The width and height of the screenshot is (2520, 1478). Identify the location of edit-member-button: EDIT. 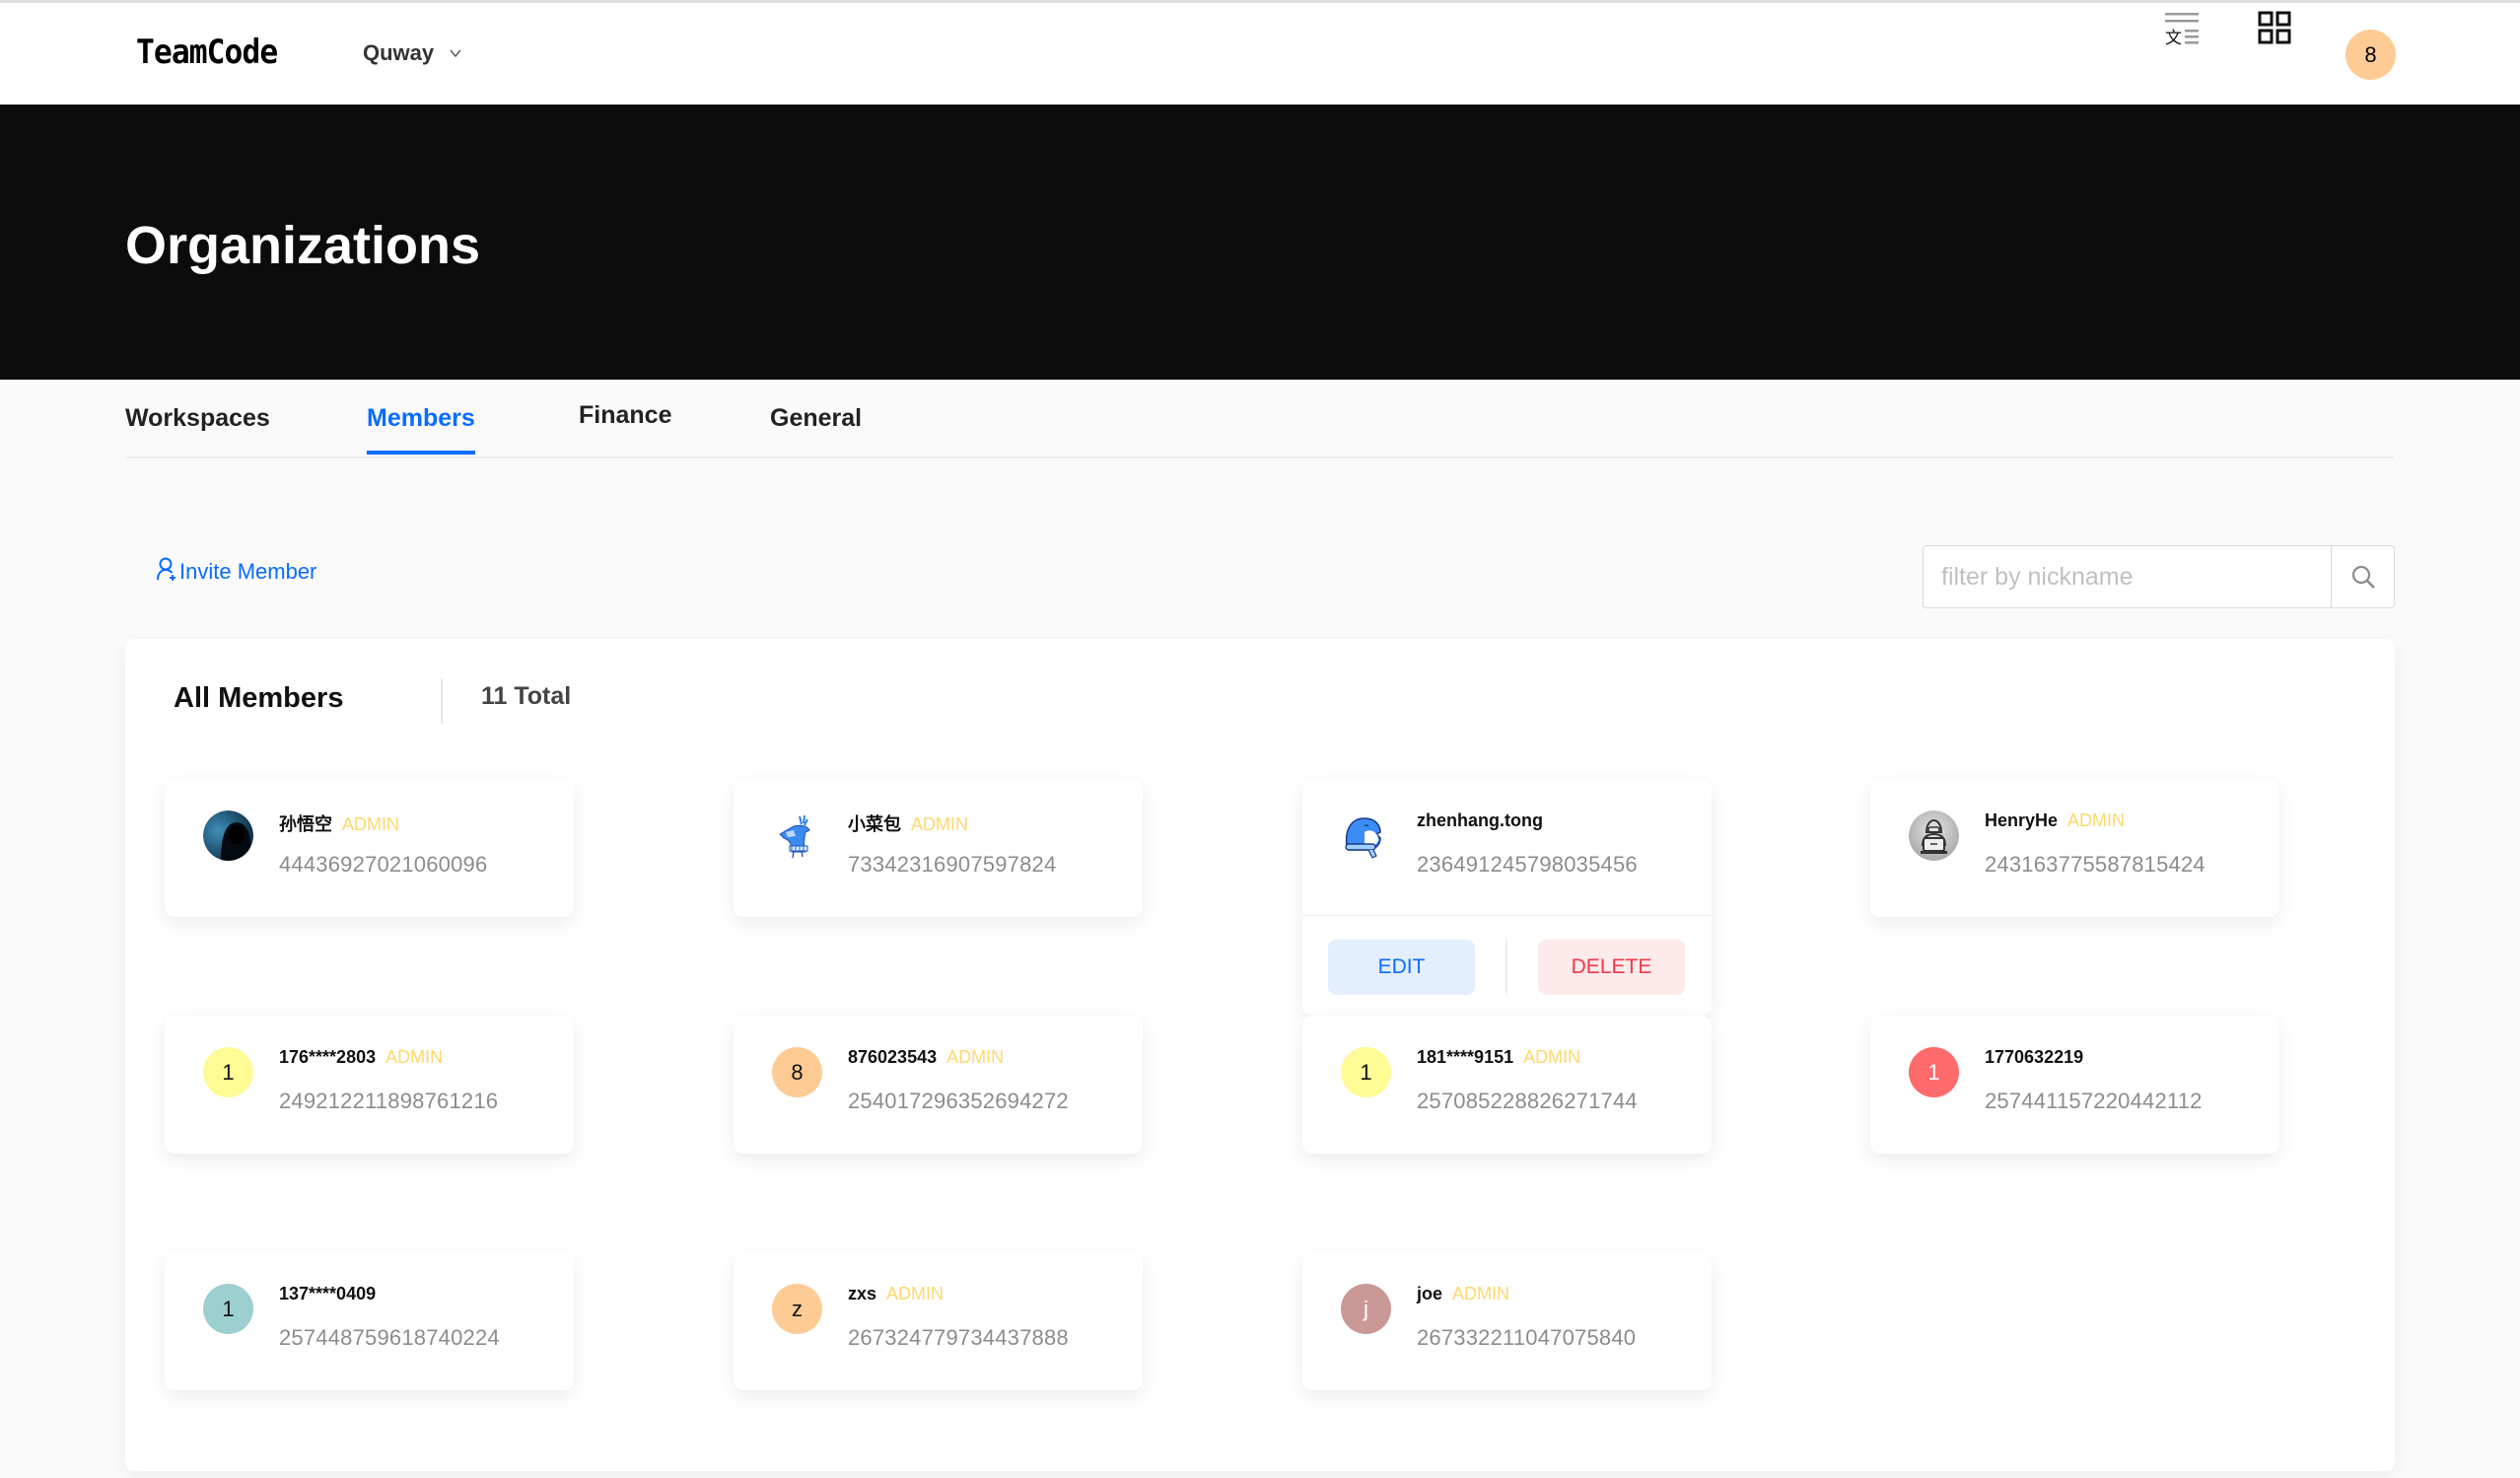
(1401, 967).